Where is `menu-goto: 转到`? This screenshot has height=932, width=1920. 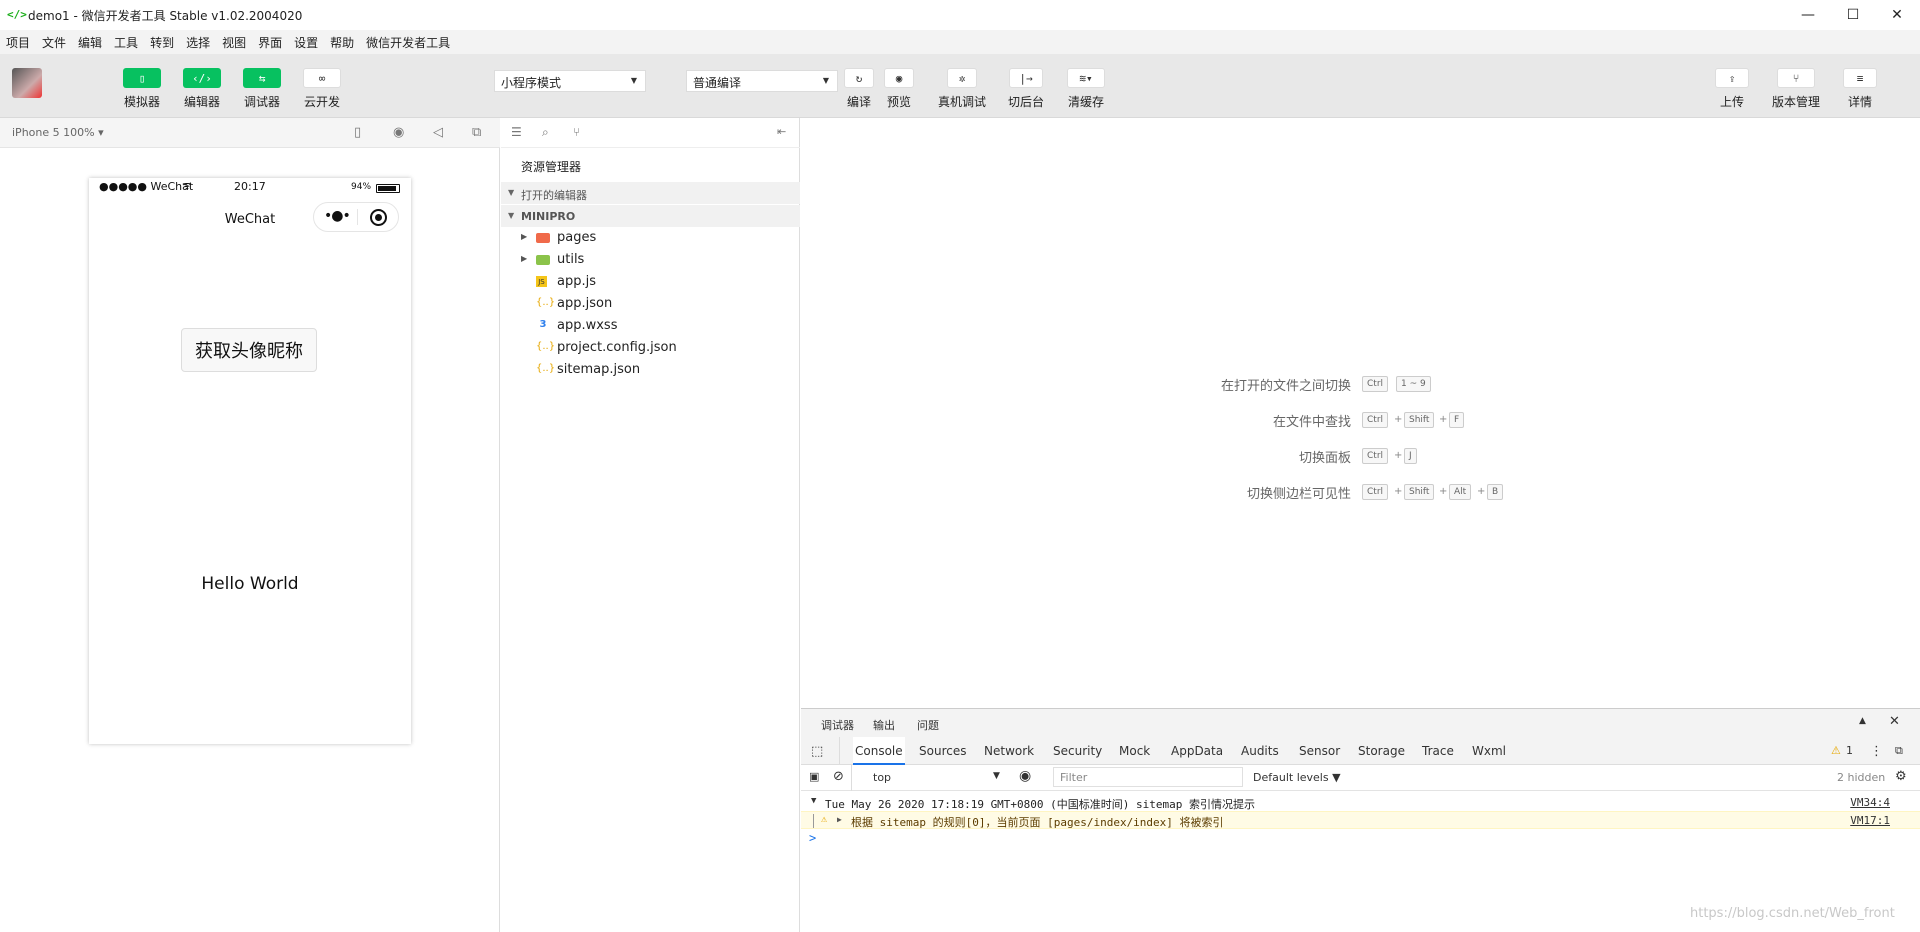 menu-goto: 转到 is located at coordinates (162, 42).